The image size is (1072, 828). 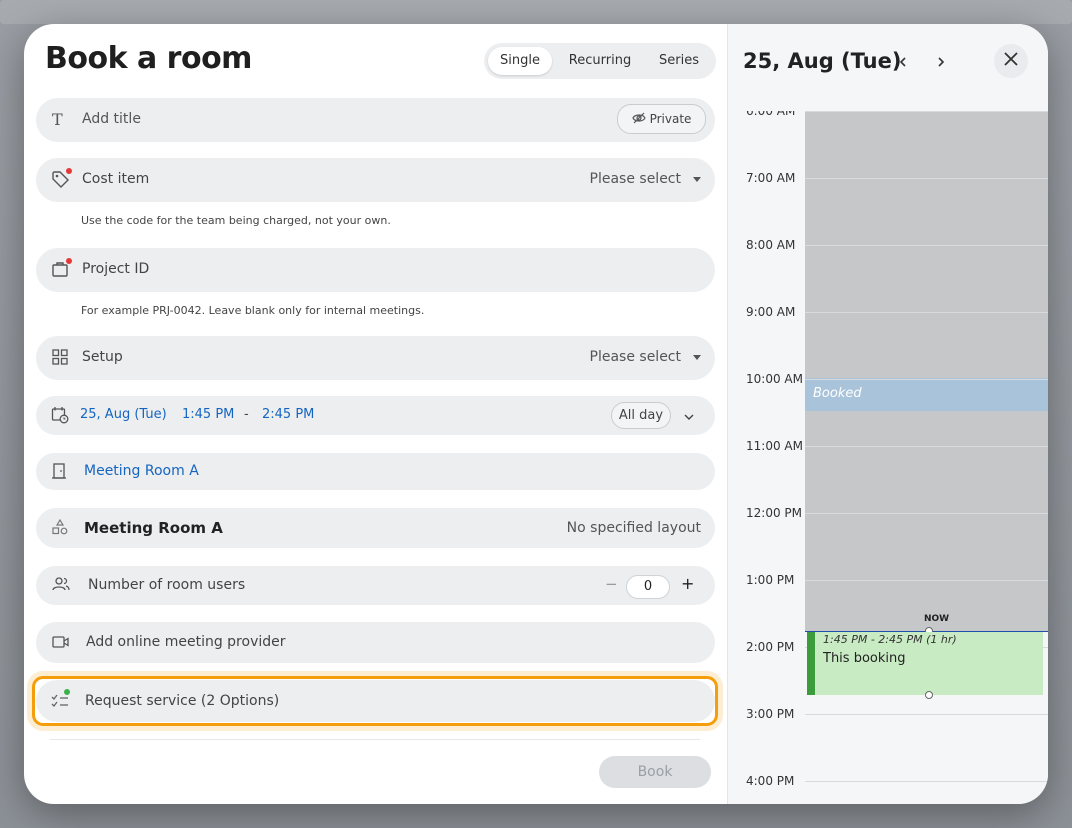 I want to click on this-booking-time: 1:45 PM - 2:45 PM (1 hr), so click(x=890, y=639).